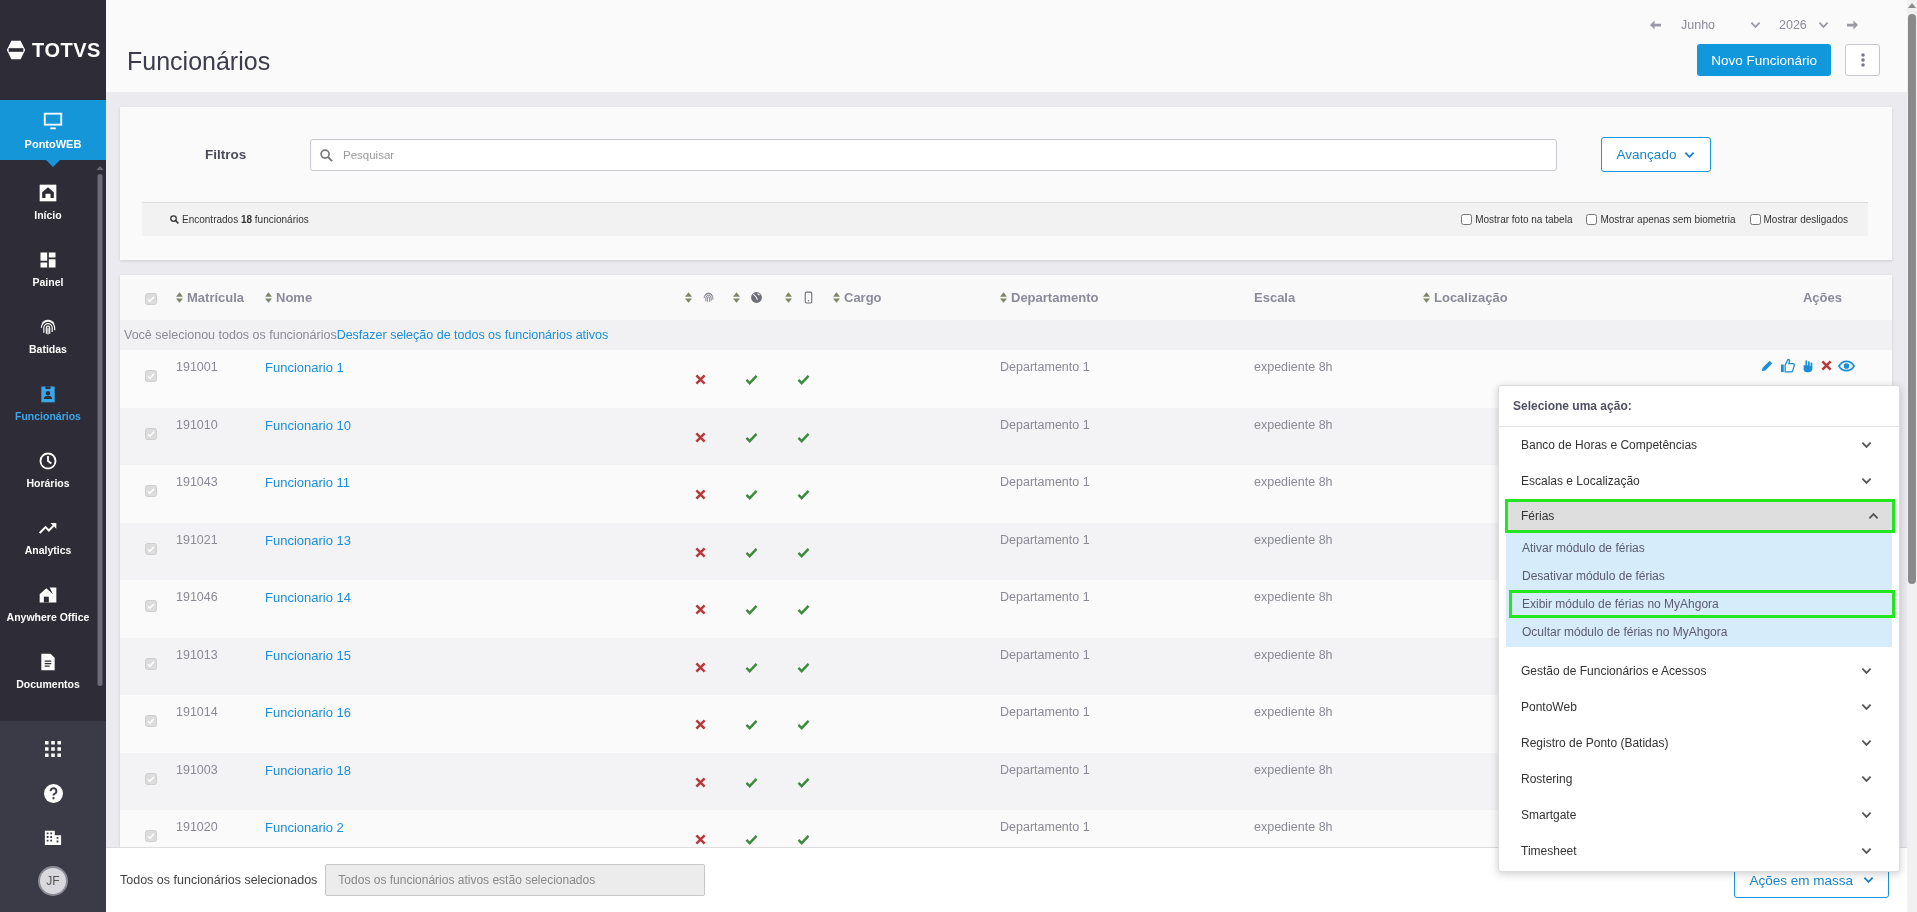  Describe the element at coordinates (1699, 481) in the screenshot. I see `menu-group: Escalas e Localização` at that location.